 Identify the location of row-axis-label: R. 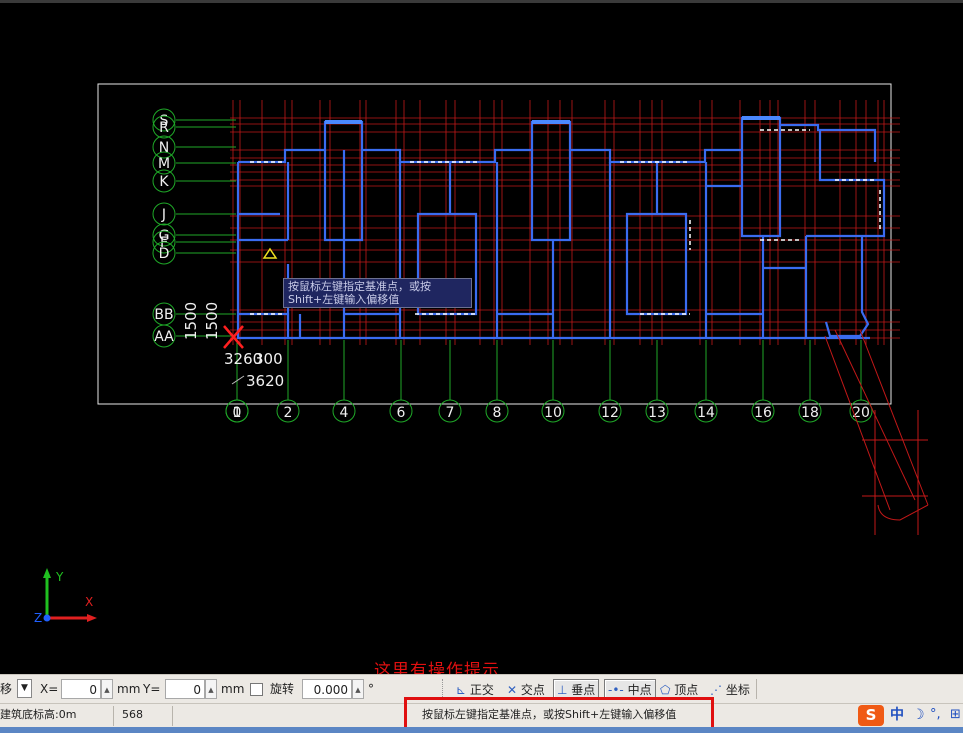
(164, 128).